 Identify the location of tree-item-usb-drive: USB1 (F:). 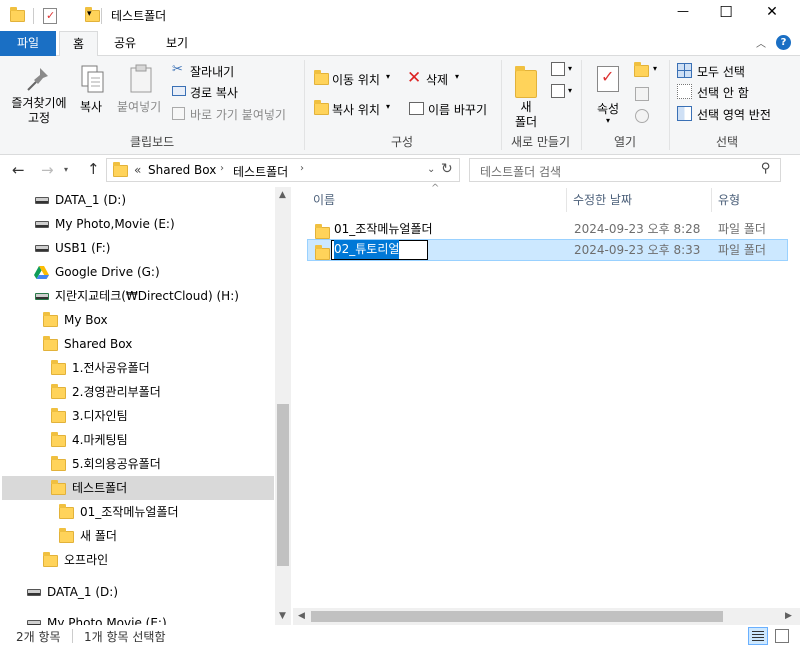
(72, 248).